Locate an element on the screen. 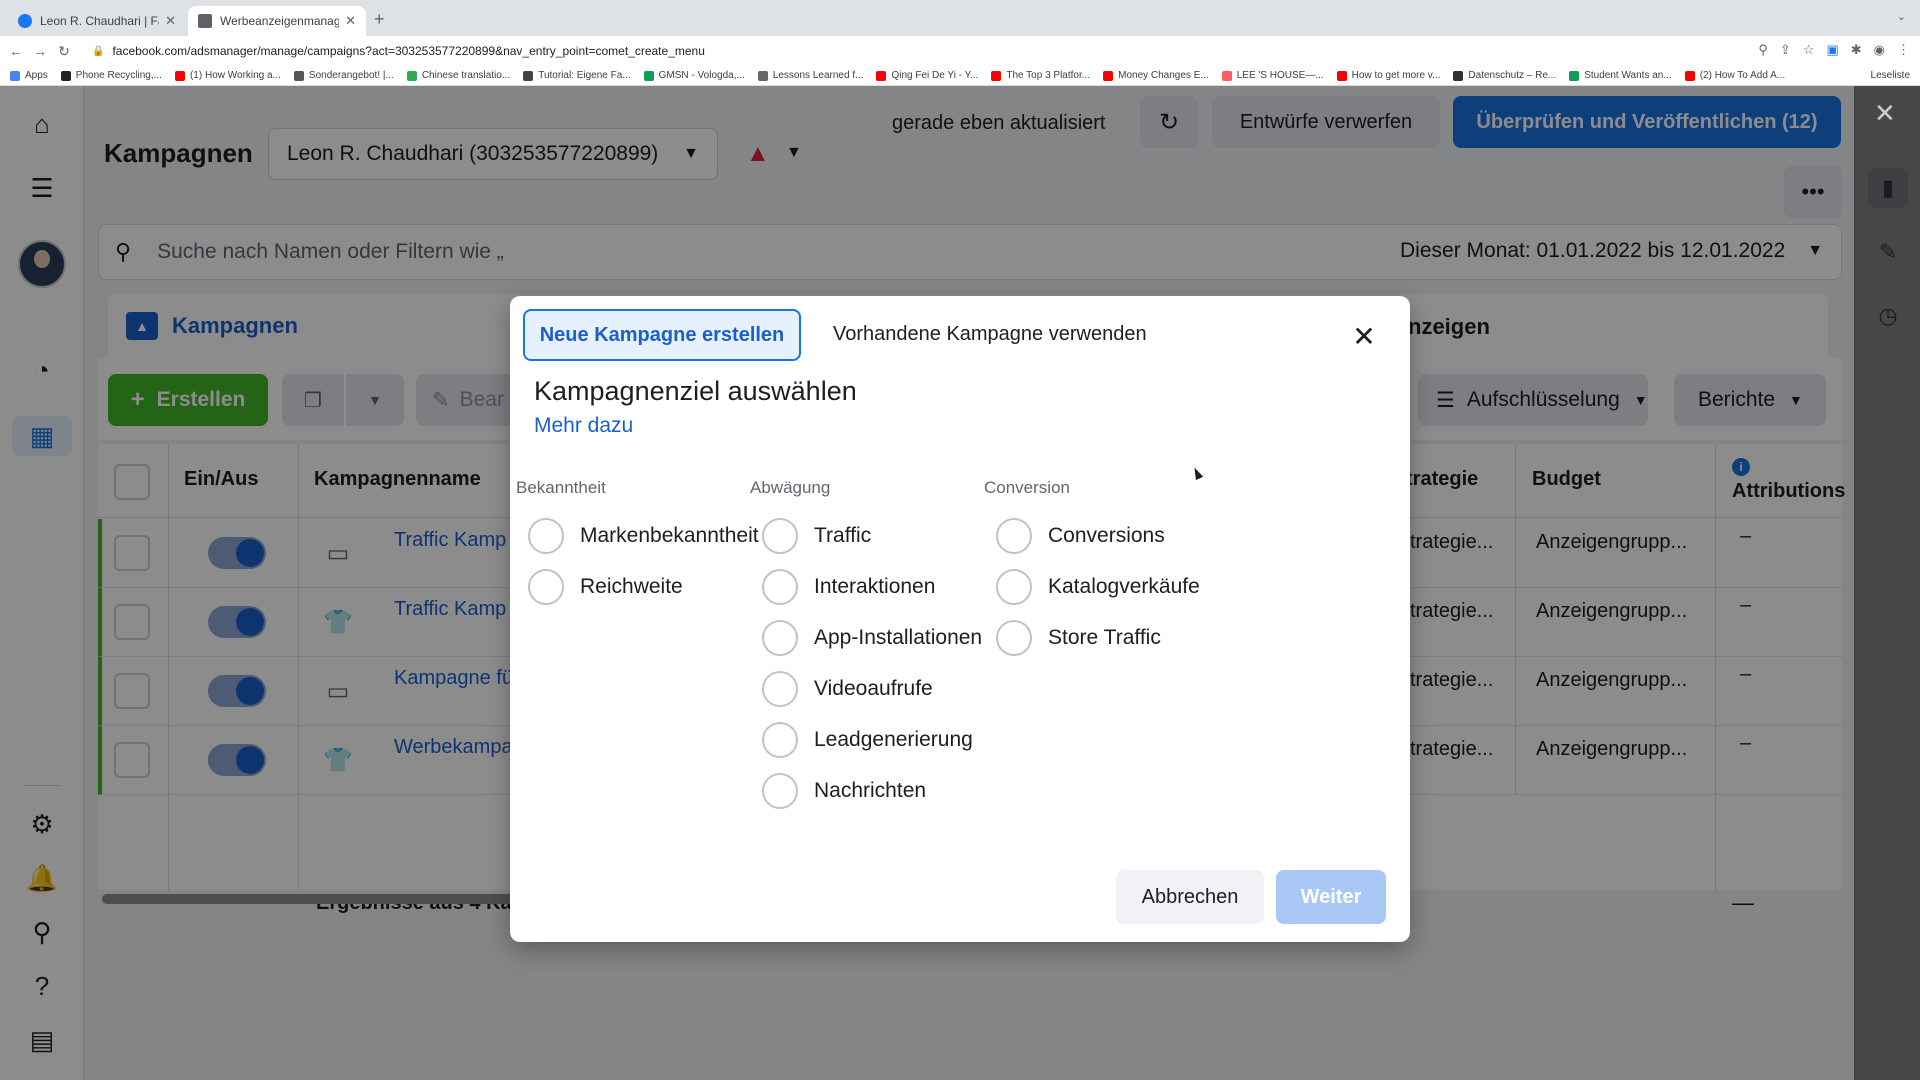 This screenshot has height=1080, width=1920. cancel-button: Abbrechen is located at coordinates (1190, 897).